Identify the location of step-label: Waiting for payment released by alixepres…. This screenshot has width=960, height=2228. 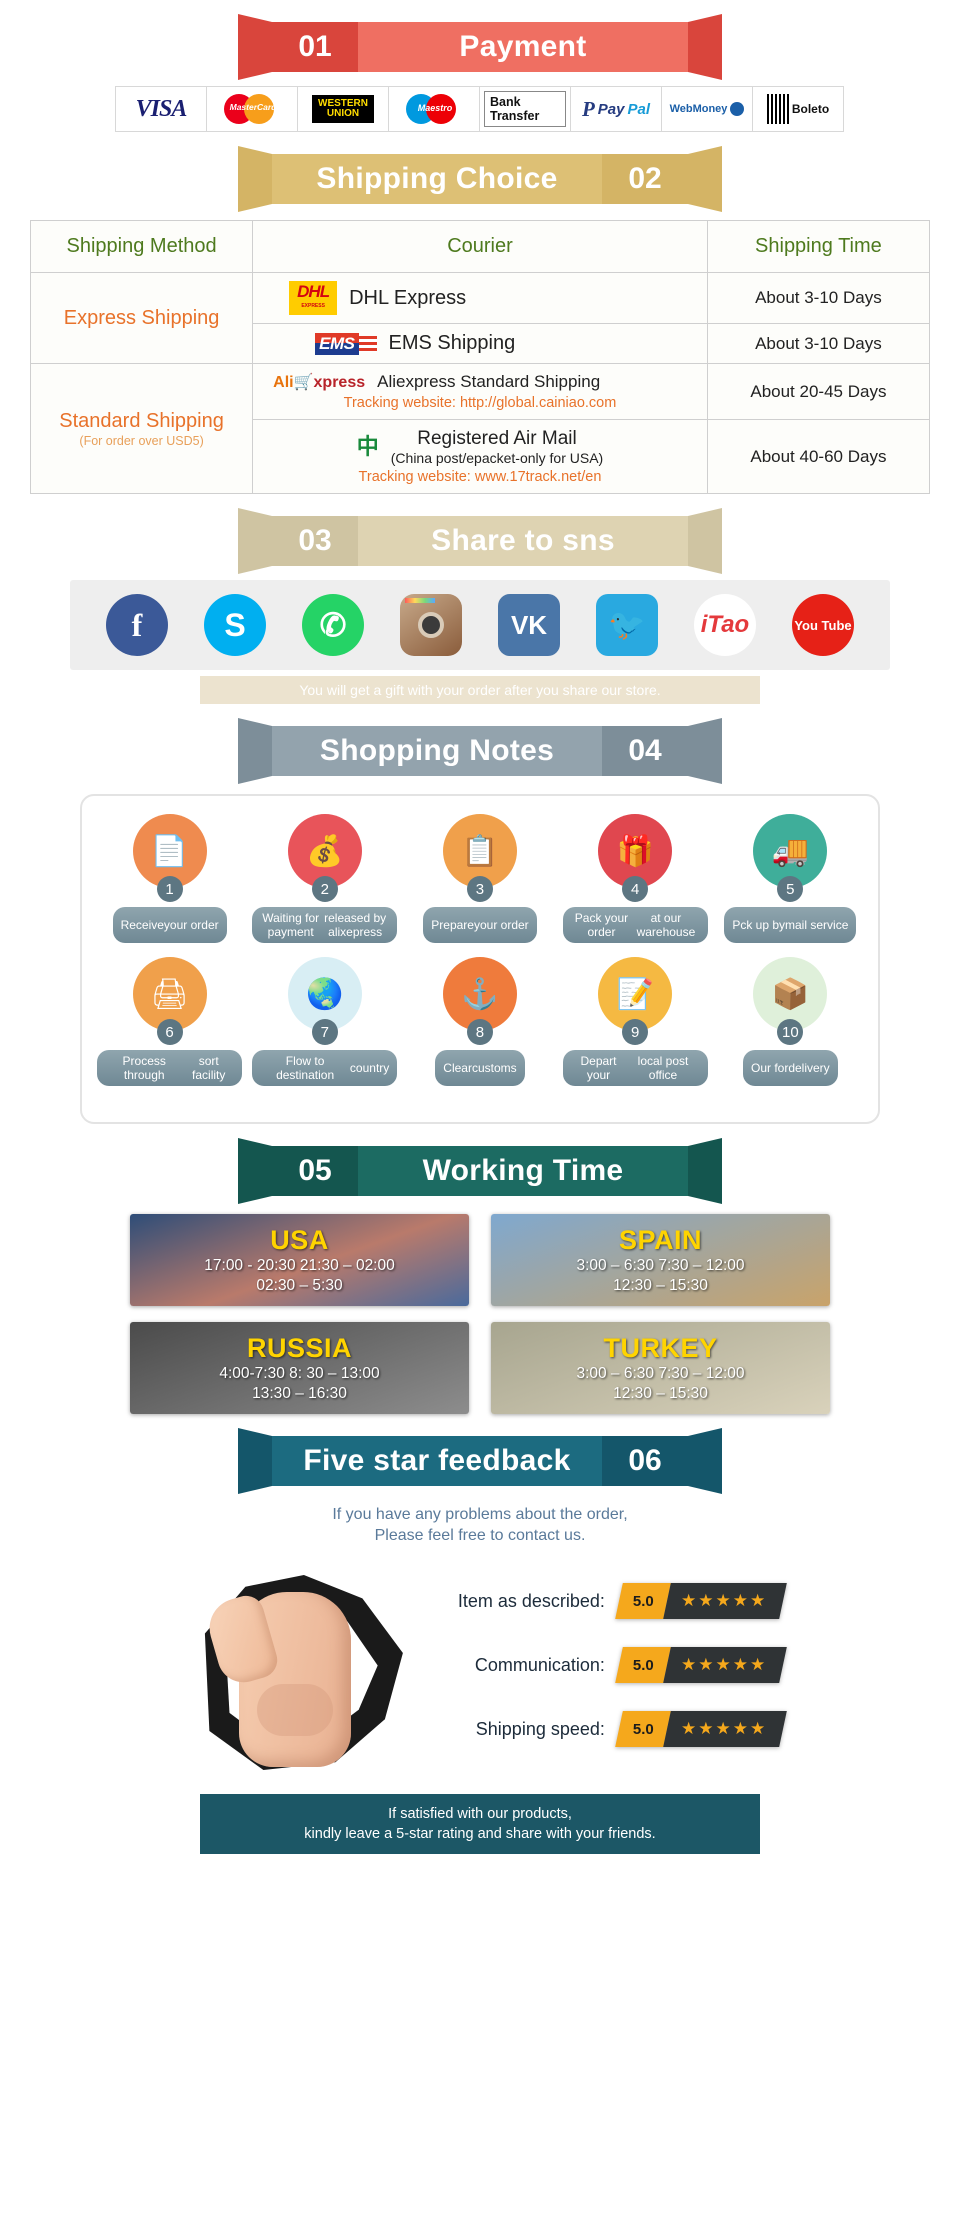
(325, 925).